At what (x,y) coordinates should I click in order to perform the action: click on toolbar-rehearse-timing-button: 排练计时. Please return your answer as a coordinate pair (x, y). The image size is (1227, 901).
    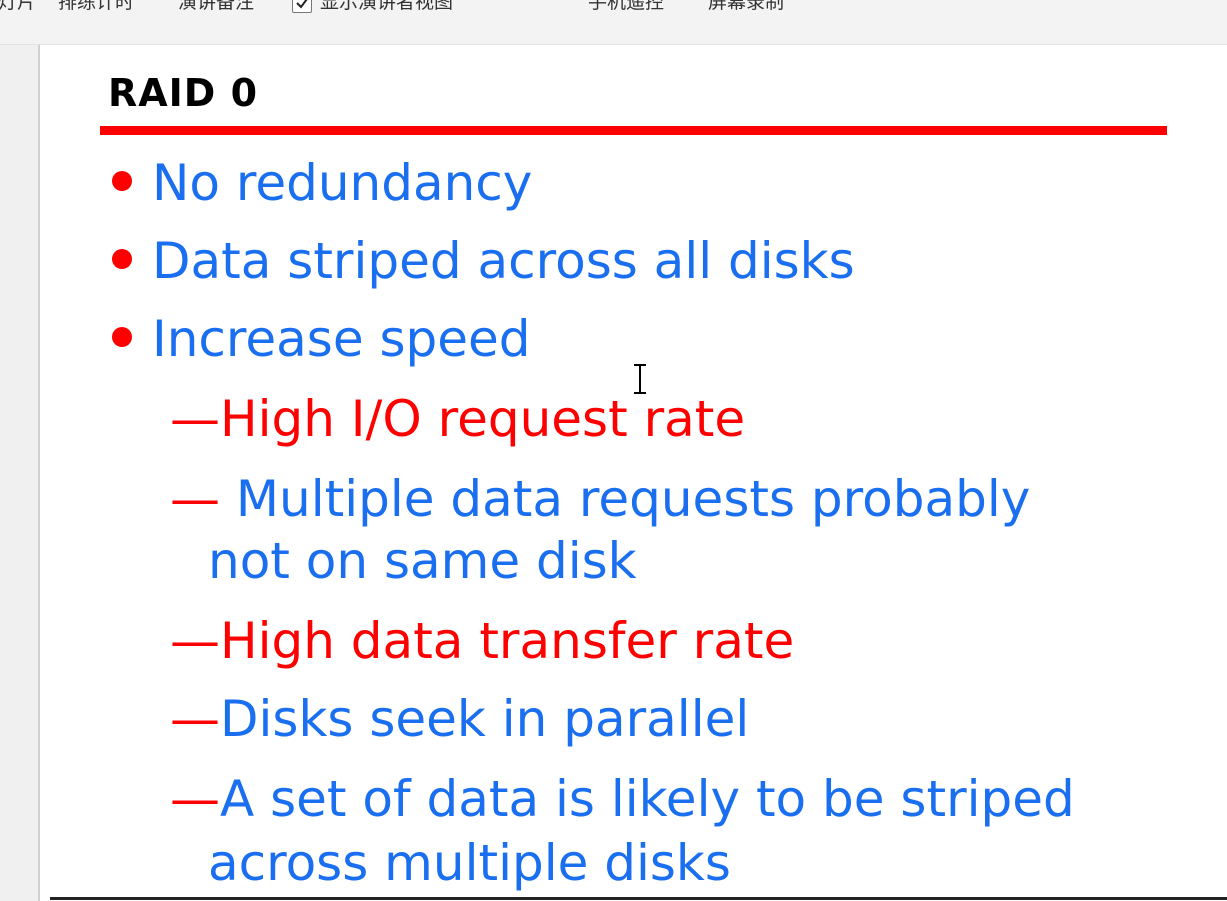
    Looking at the image, I should click on (96, 7).